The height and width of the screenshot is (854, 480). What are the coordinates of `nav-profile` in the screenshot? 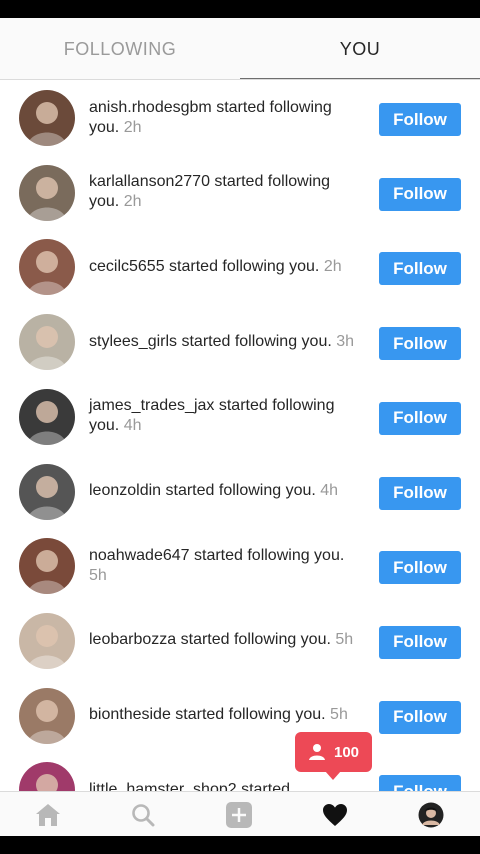 It's located at (431, 814).